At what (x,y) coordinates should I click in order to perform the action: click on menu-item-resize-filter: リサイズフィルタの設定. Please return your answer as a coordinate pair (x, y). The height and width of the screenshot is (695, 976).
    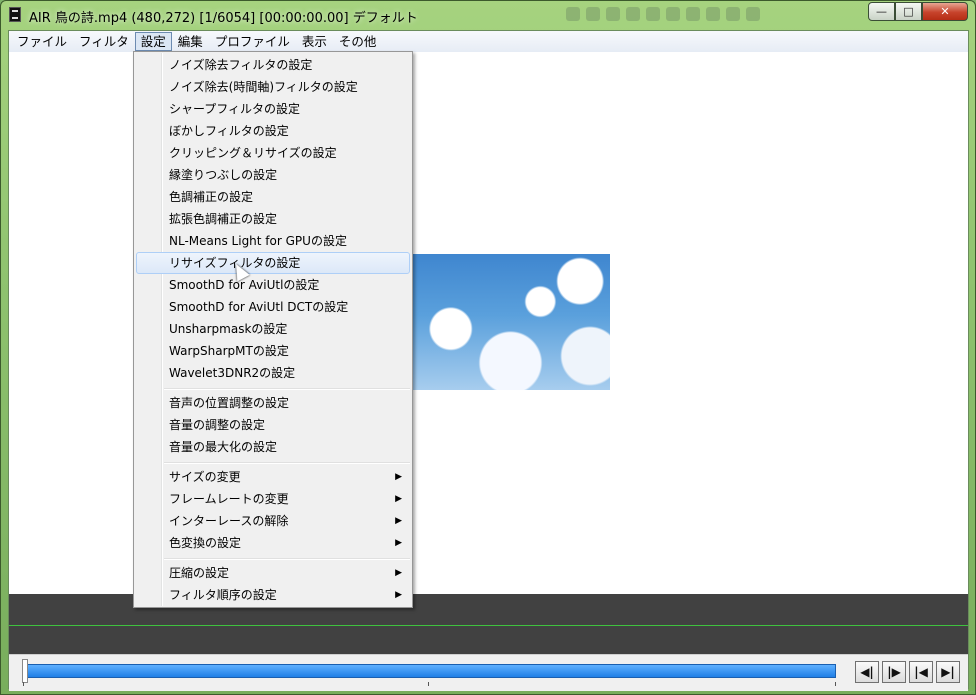
    Looking at the image, I should click on (273, 263).